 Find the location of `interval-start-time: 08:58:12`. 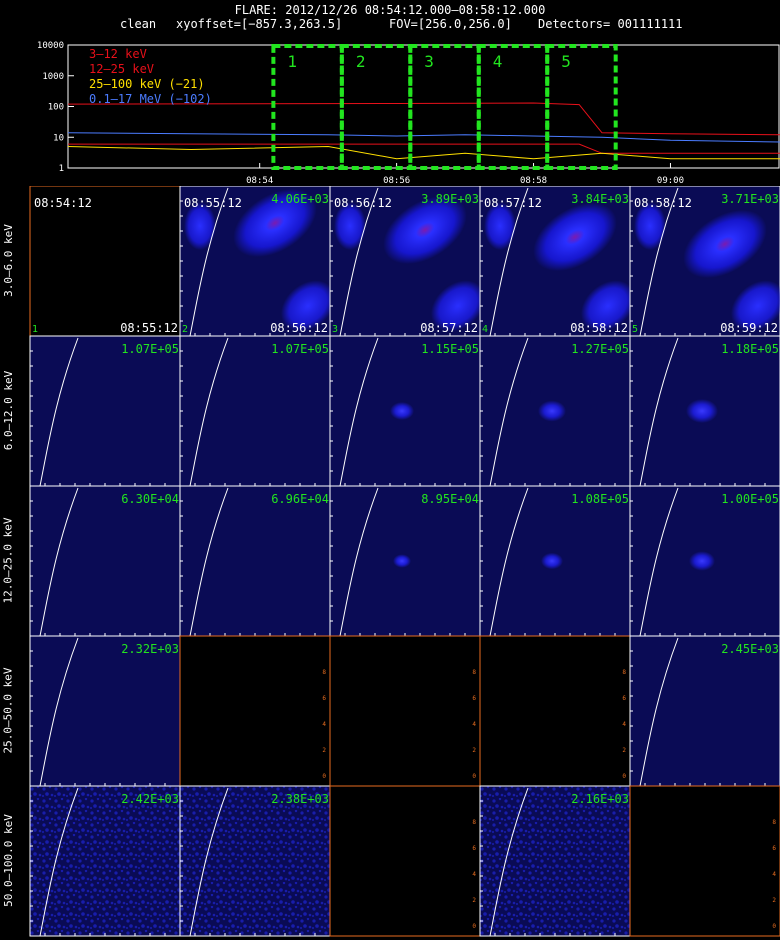

interval-start-time: 08:58:12 is located at coordinates (663, 203).